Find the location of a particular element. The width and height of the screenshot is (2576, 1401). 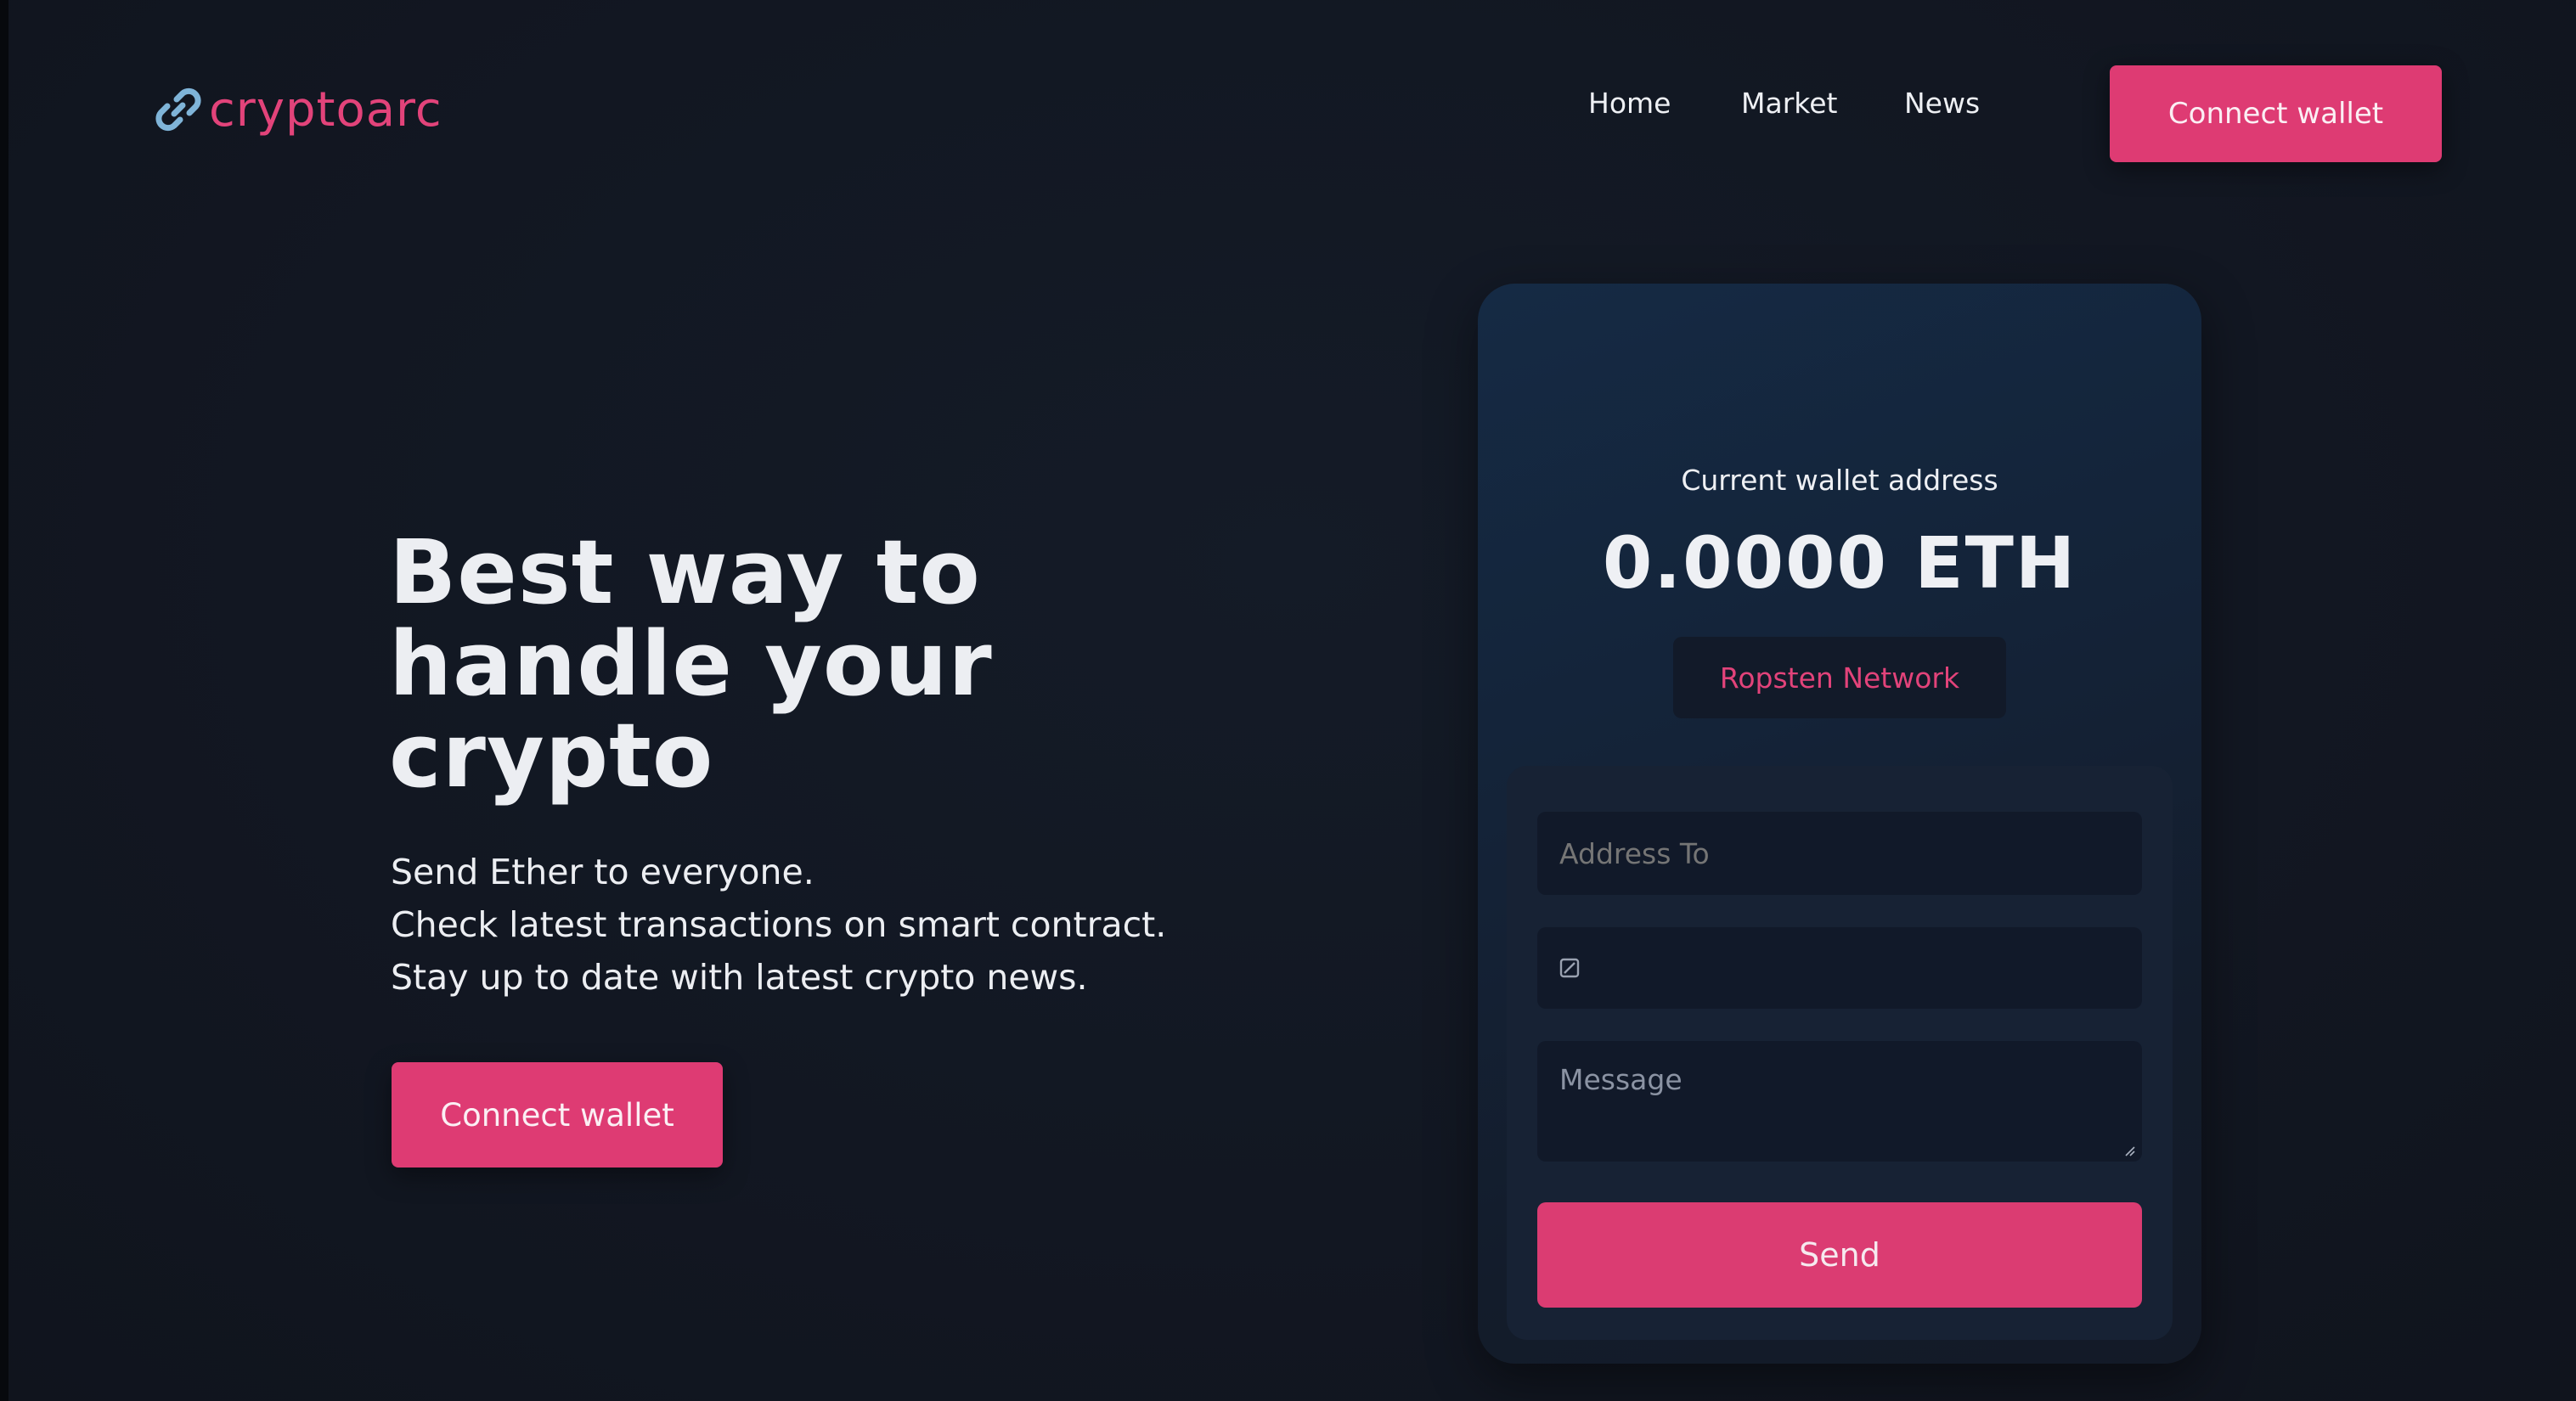

message-textarea: Message is located at coordinates (1839, 1101).